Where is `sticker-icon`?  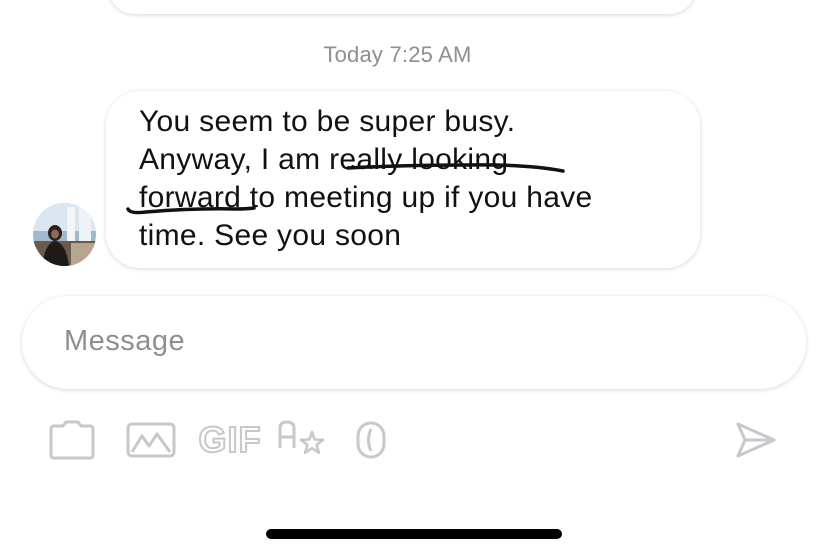
sticker-icon is located at coordinates (371, 440).